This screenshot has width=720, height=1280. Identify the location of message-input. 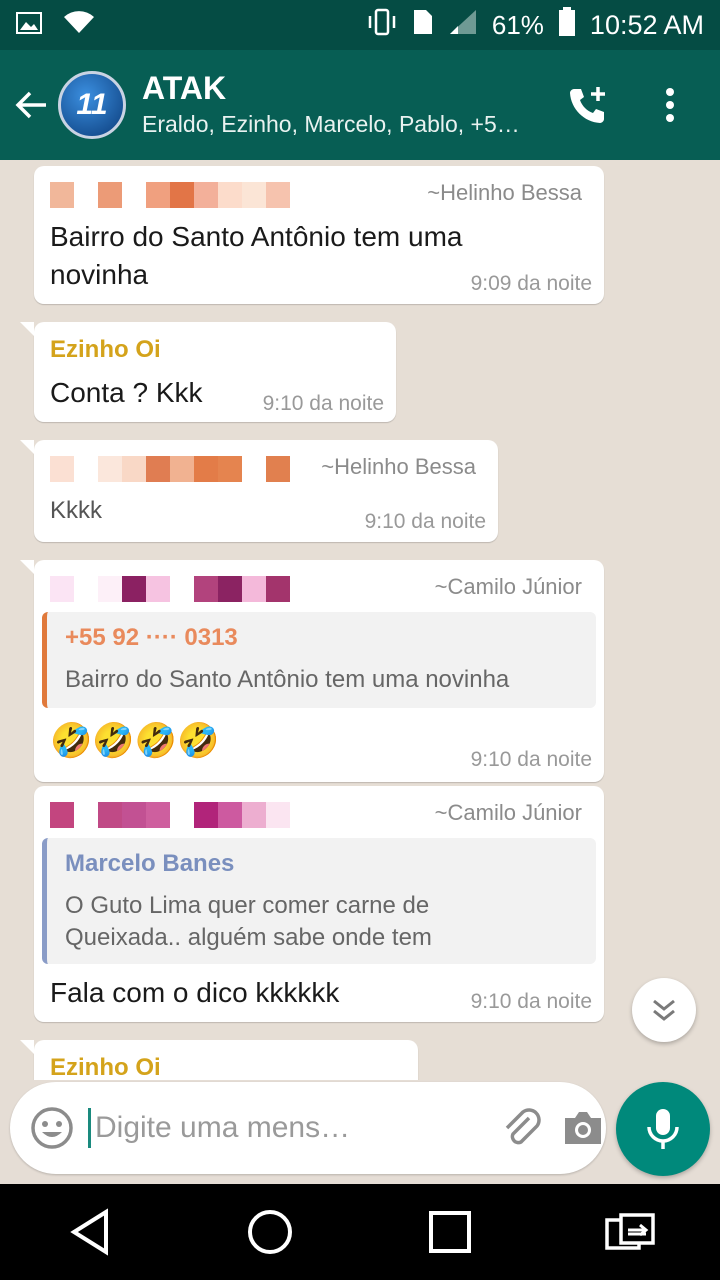
(284, 1128).